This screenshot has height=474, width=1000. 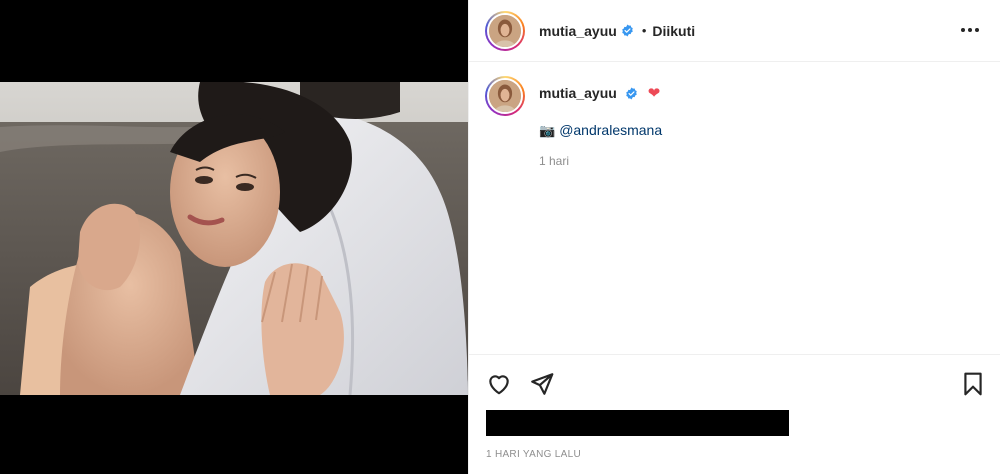 What do you see at coordinates (610, 130) in the screenshot?
I see `mention-link: @andralesmana` at bounding box center [610, 130].